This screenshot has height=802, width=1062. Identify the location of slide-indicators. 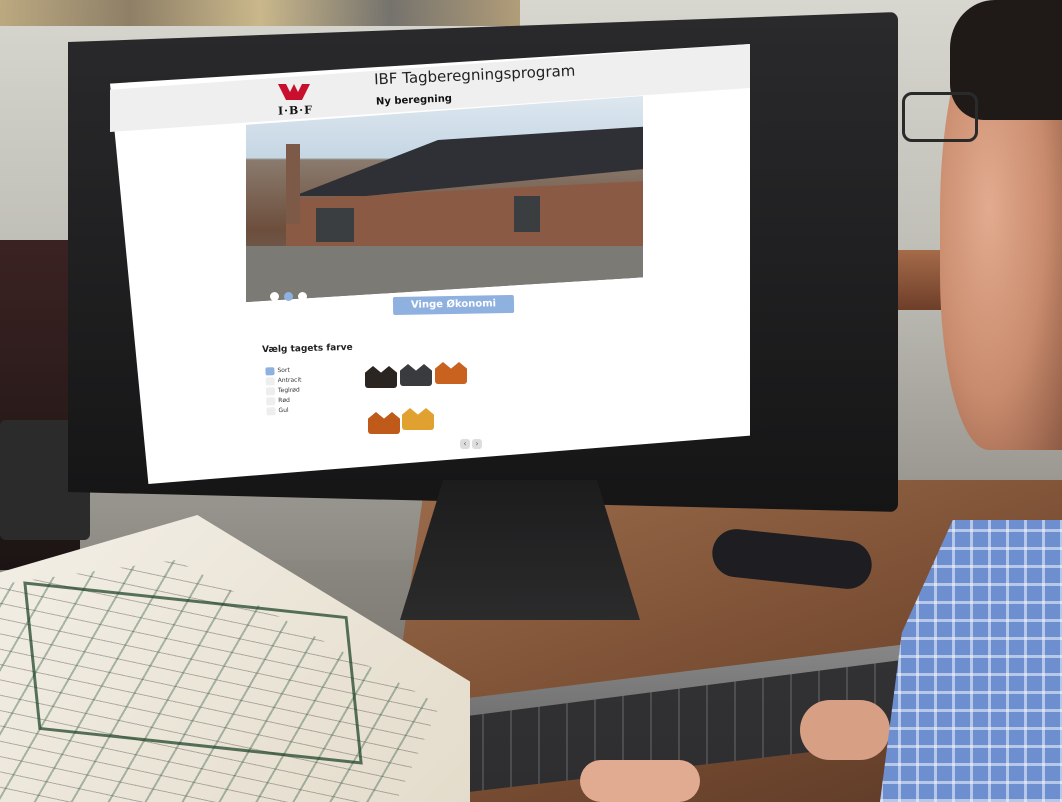
(291, 295).